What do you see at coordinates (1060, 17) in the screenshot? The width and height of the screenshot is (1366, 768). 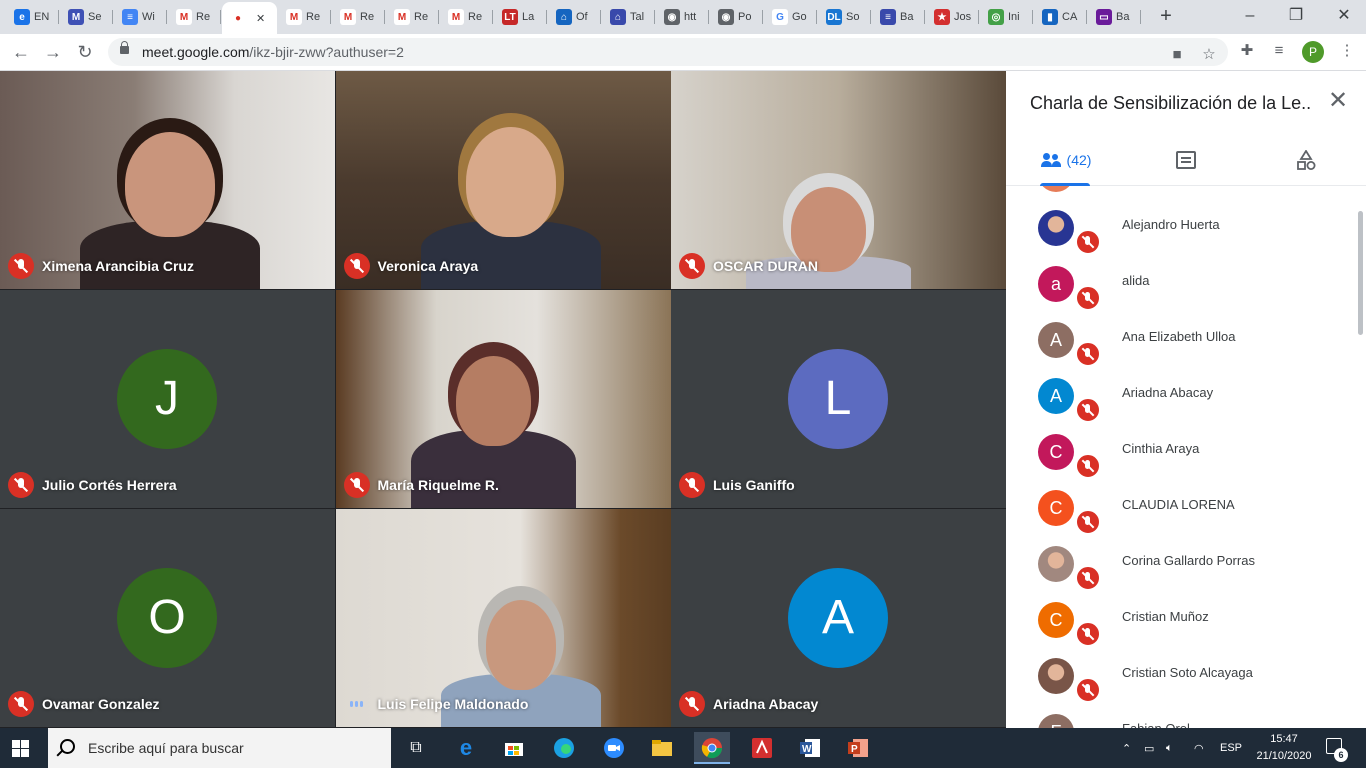 I see `browser-tab: ▮ CA` at bounding box center [1060, 17].